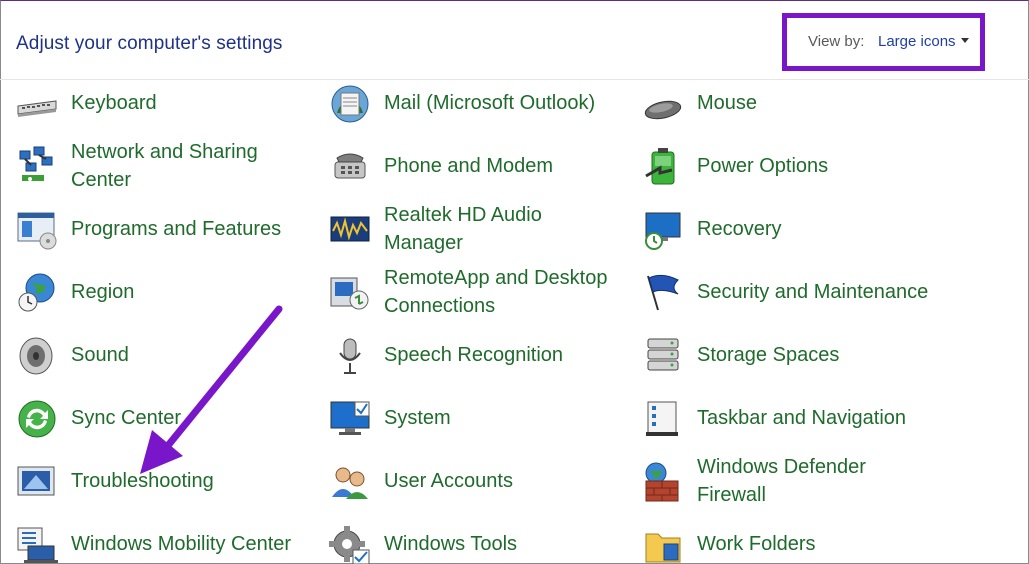 The image size is (1029, 564). Describe the element at coordinates (727, 103) in the screenshot. I see `item-label: Mouse` at that location.